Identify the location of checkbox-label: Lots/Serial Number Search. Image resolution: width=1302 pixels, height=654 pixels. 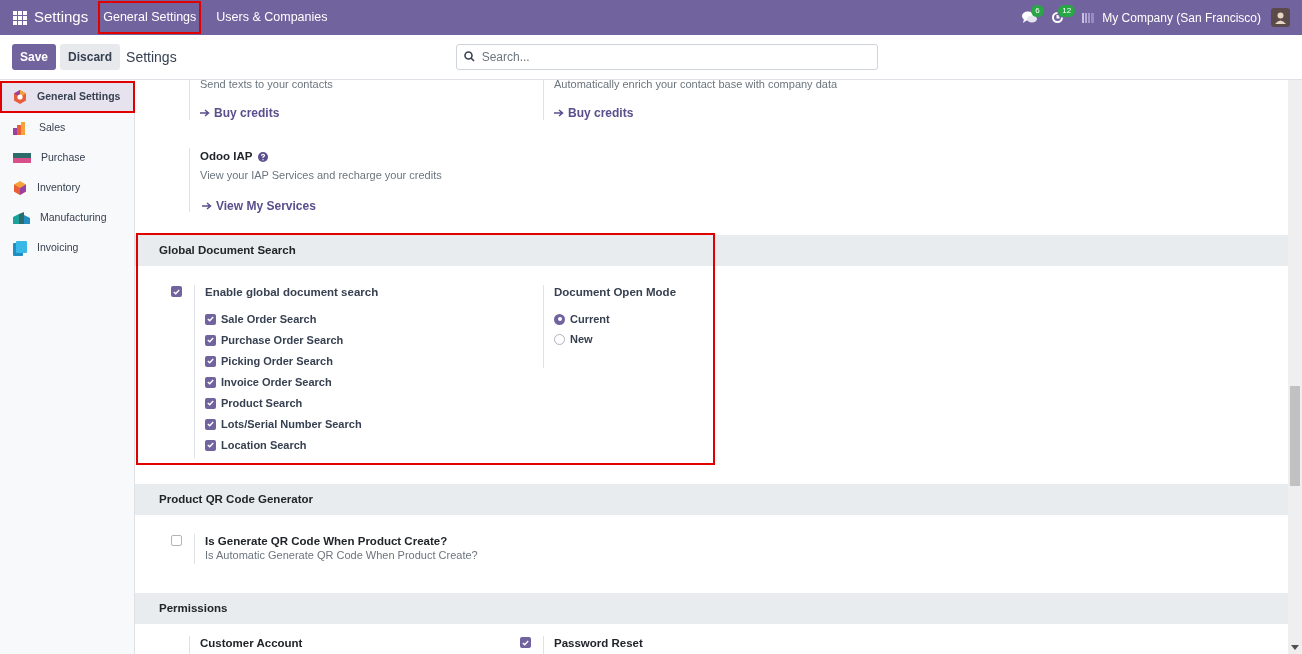
(291, 424).